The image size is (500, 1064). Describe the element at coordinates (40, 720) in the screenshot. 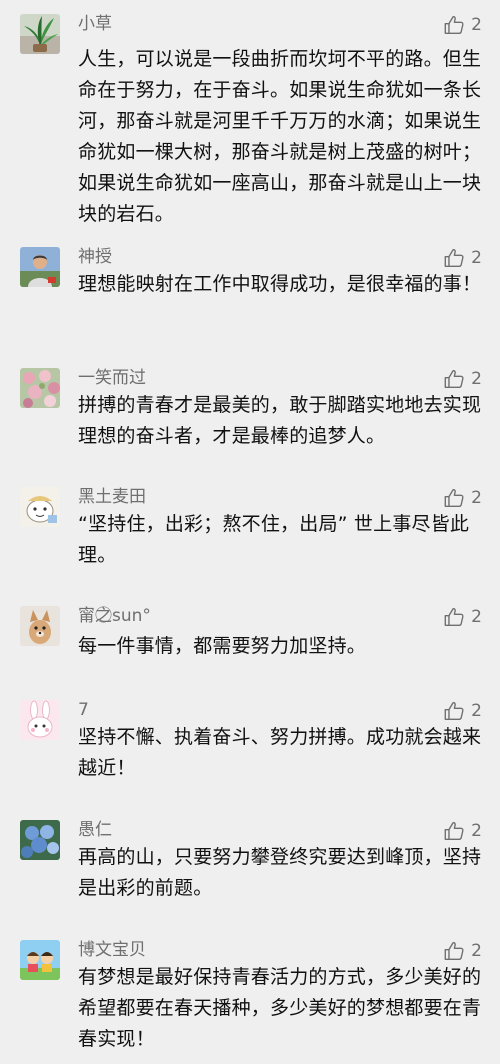

I see `rabbit-avatar-icon` at that location.